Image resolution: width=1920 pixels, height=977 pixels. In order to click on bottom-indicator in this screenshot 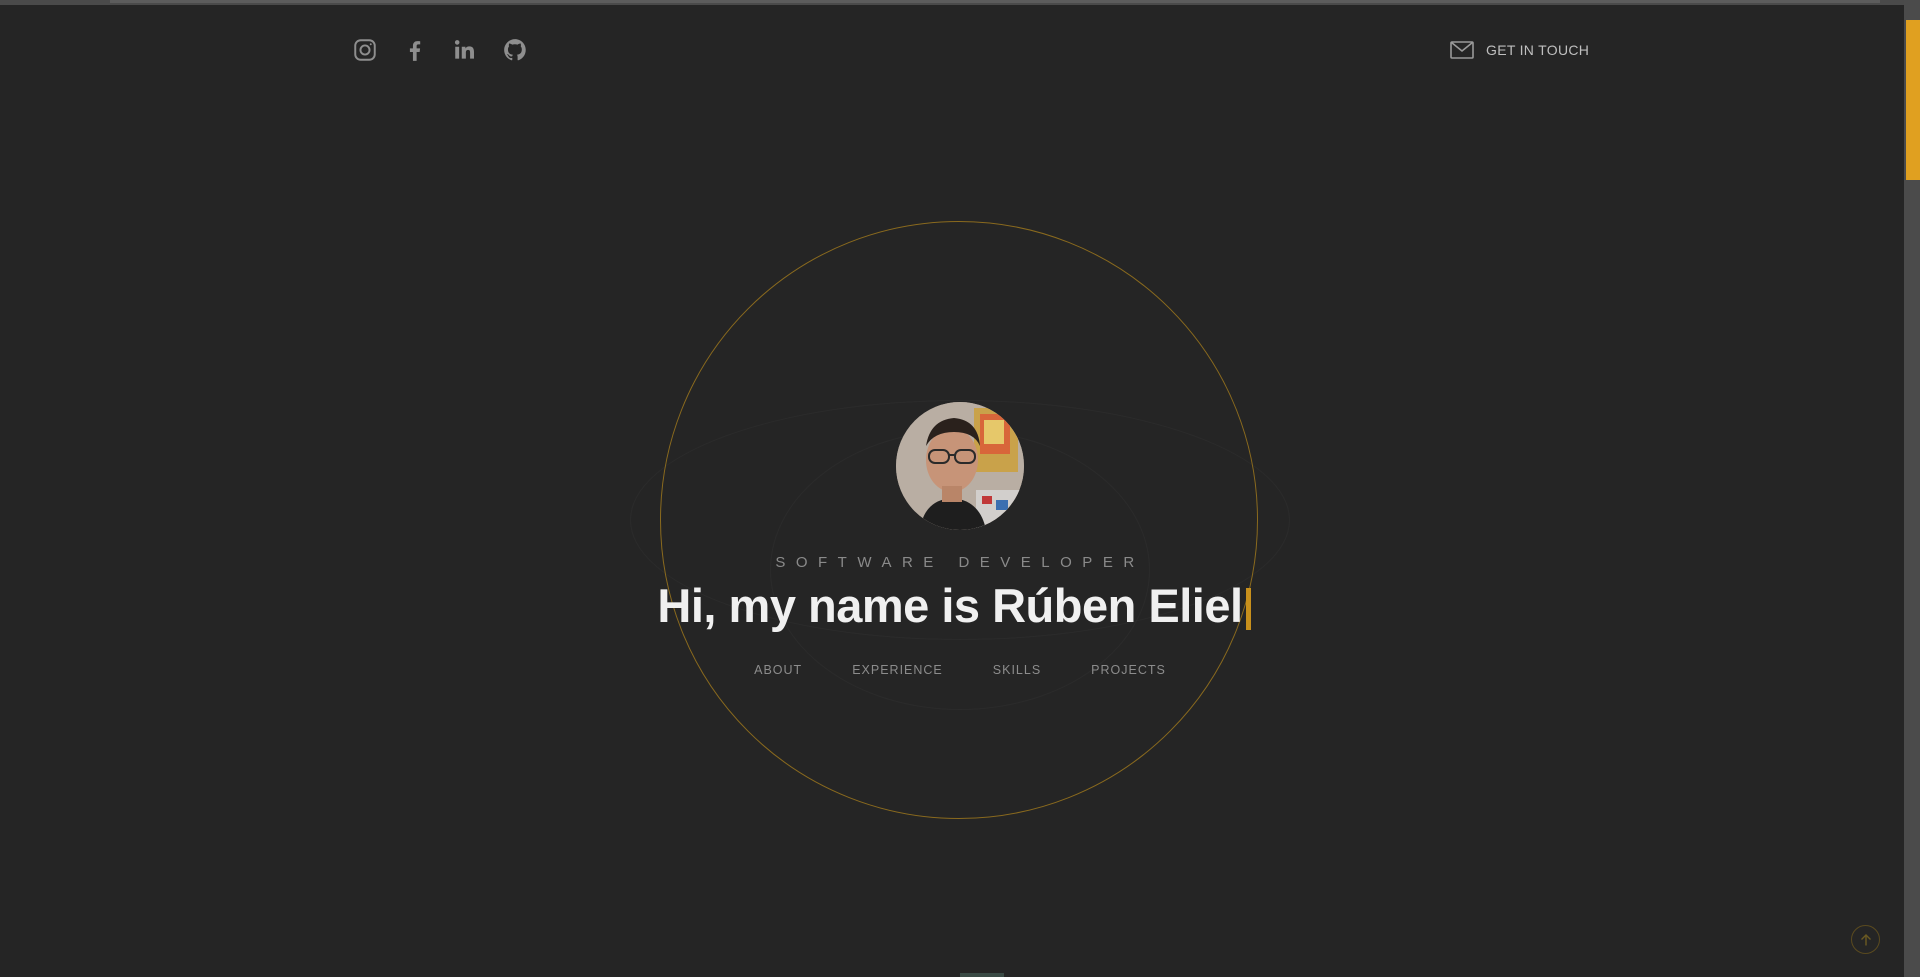, I will do `click(982, 975)`.